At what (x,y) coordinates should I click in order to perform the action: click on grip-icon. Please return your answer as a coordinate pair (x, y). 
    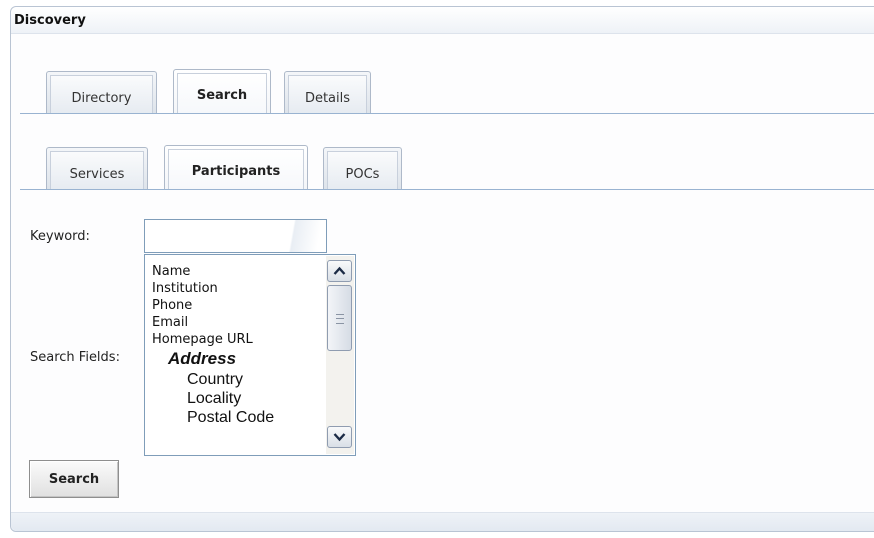
    Looking at the image, I should click on (340, 319).